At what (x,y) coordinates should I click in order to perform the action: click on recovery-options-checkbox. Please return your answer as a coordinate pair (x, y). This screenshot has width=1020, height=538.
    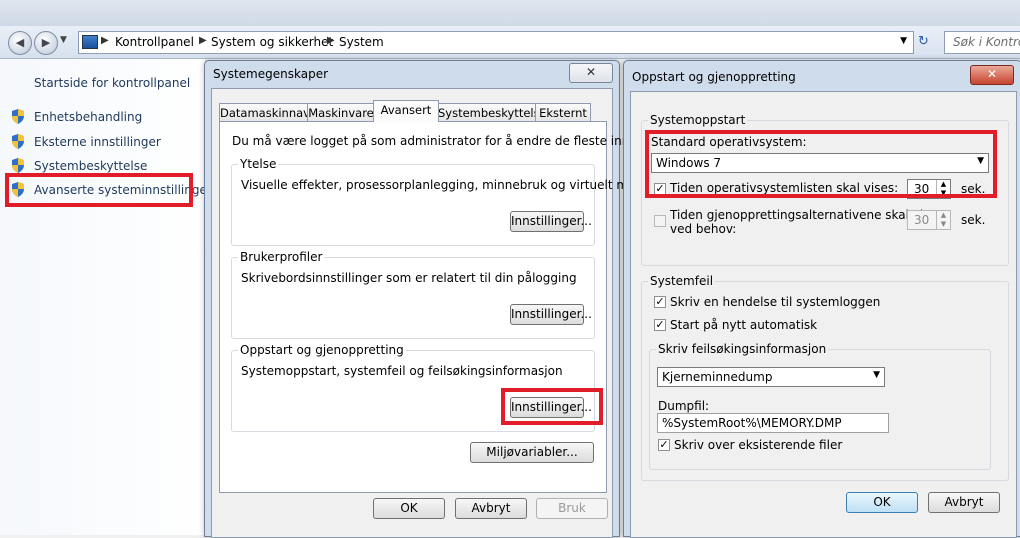
    Looking at the image, I should click on (660, 221).